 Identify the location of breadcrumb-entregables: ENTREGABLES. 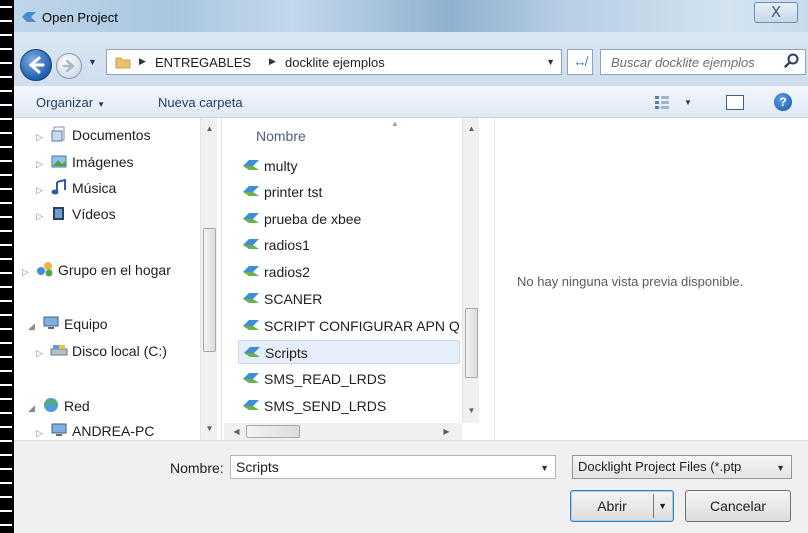
(203, 62).